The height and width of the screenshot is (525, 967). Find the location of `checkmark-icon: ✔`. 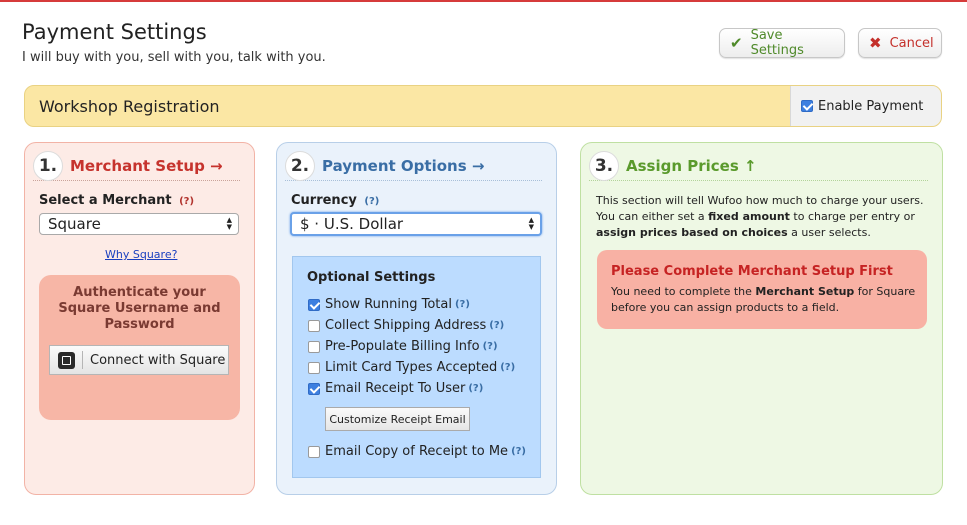

checkmark-icon: ✔ is located at coordinates (736, 43).